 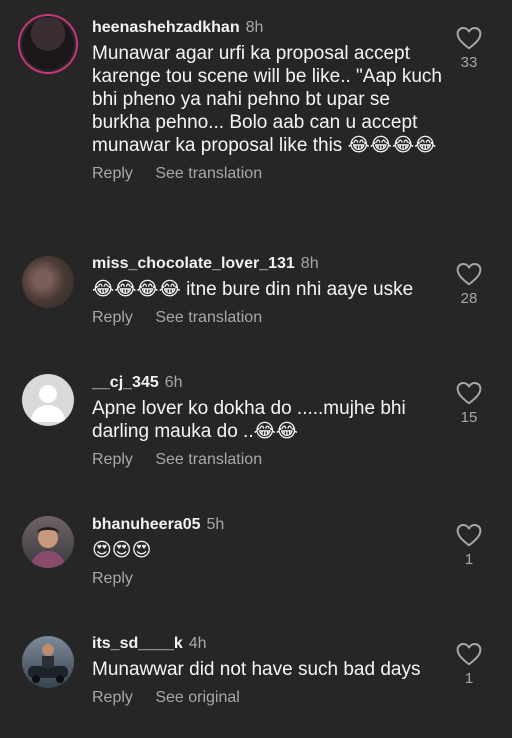 What do you see at coordinates (125, 382) in the screenshot?
I see `username: __cj_345` at bounding box center [125, 382].